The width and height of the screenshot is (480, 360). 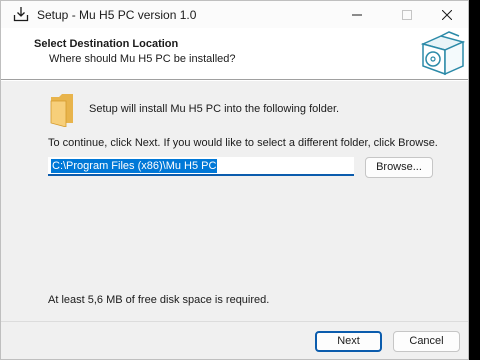 I want to click on close-button, so click(x=446, y=14).